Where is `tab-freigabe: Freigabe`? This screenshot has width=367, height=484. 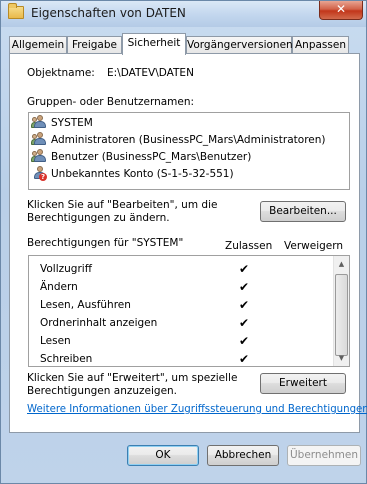 tab-freigabe: Freigabe is located at coordinates (94, 45).